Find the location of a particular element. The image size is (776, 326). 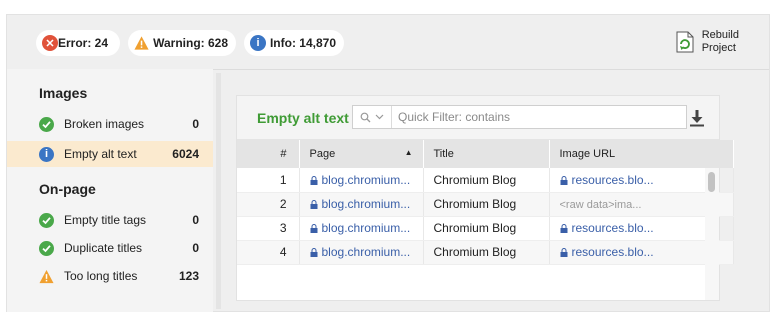

error-x-icon: ✕ is located at coordinates (50, 43).